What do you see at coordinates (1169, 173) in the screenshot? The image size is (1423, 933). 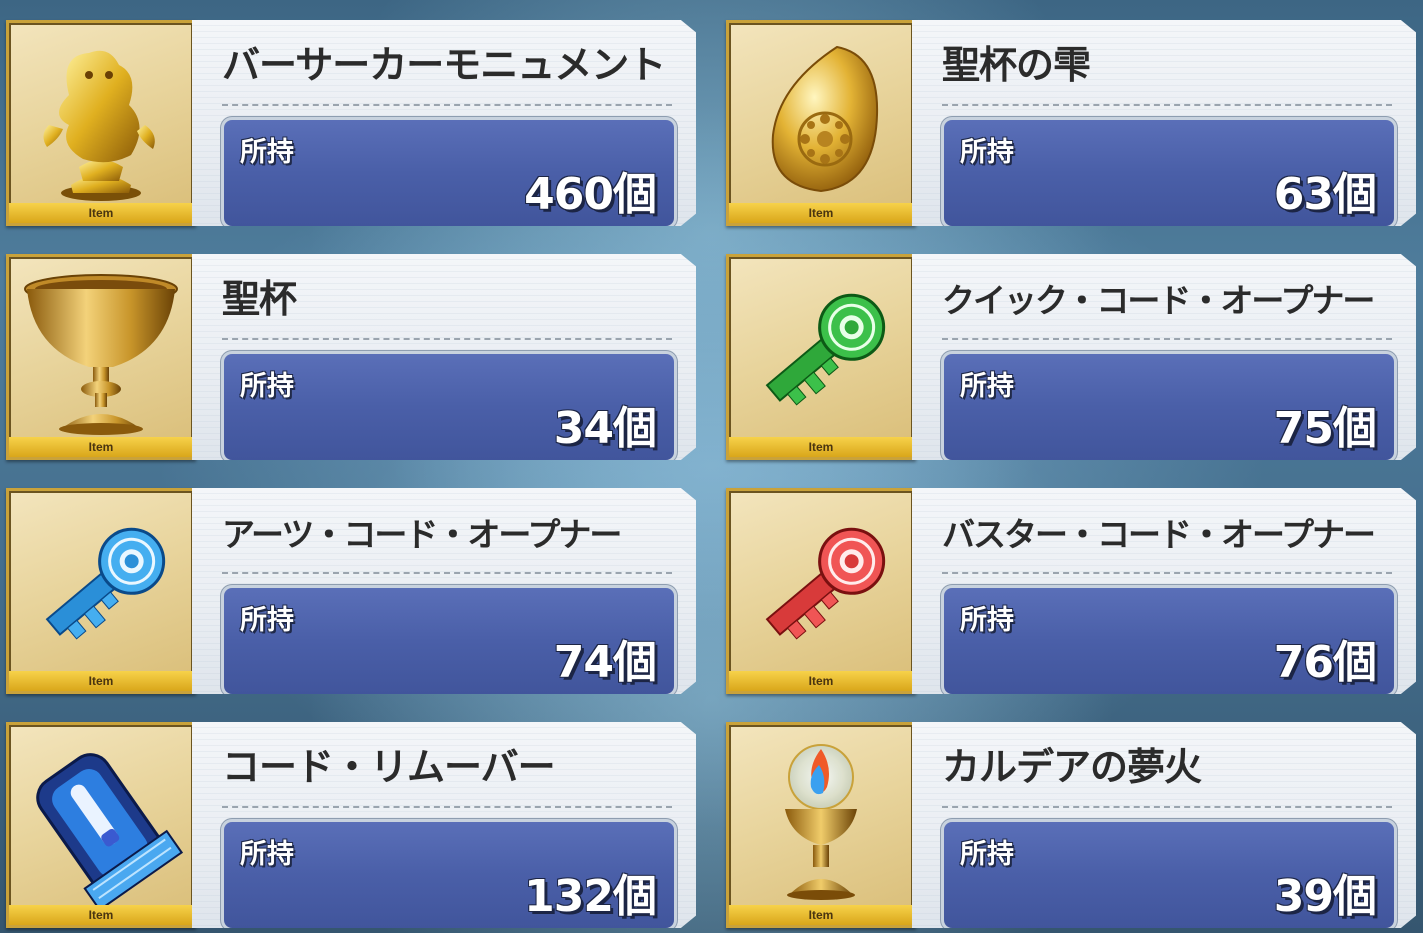 I see `count-box: 所持 63個` at bounding box center [1169, 173].